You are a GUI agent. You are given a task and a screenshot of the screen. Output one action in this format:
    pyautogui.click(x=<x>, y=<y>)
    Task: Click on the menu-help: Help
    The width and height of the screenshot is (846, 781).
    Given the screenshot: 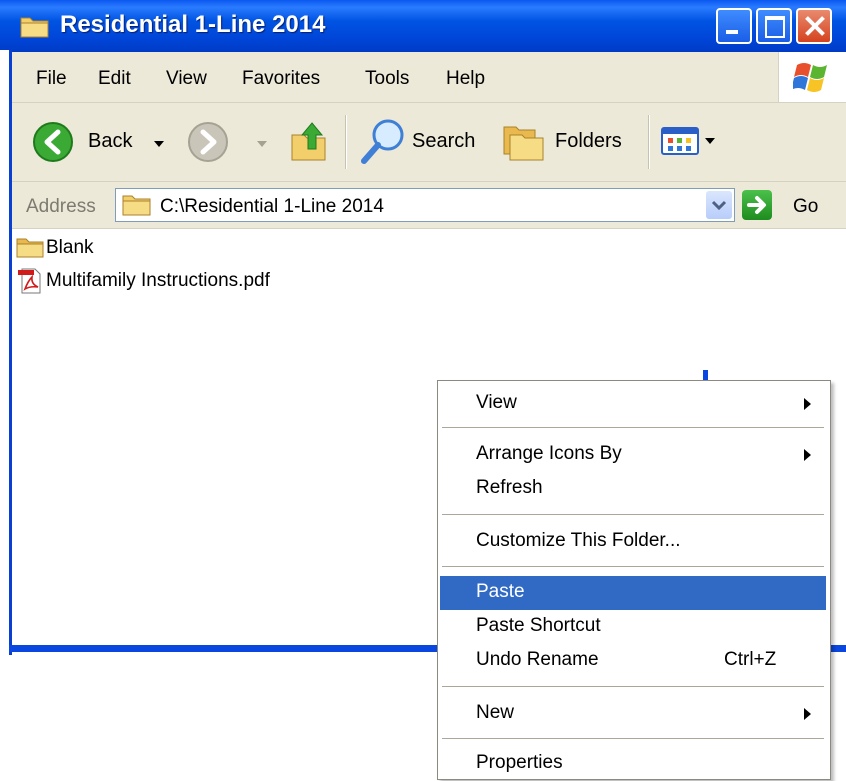 What is the action you would take?
    pyautogui.click(x=465, y=79)
    